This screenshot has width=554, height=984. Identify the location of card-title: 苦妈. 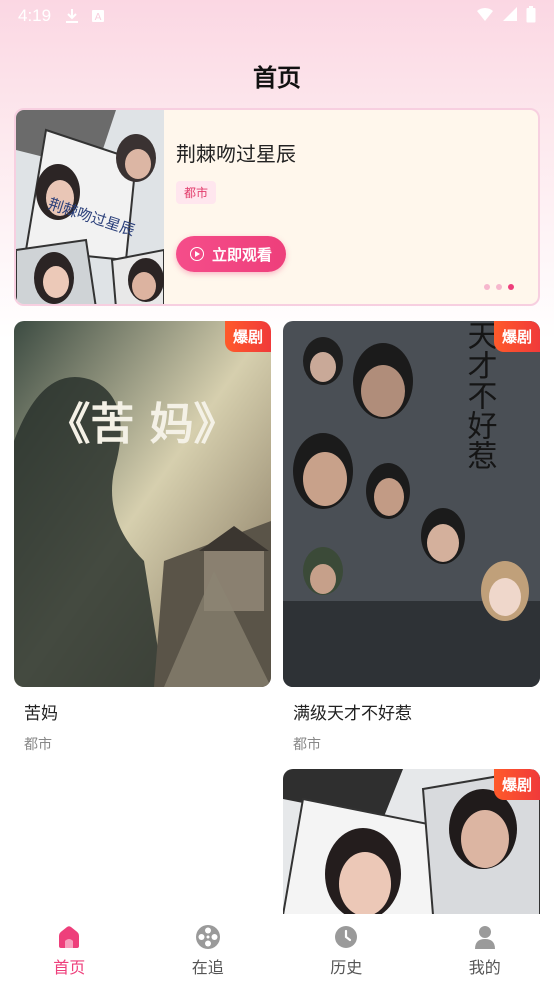
(142, 711).